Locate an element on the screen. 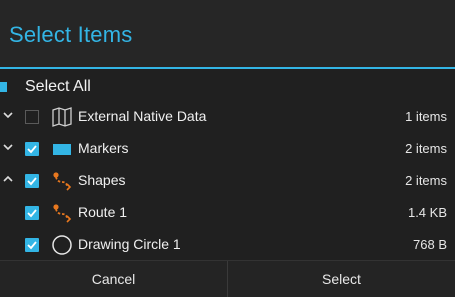 The image size is (455, 297). item-label: Markers is located at coordinates (103, 148).